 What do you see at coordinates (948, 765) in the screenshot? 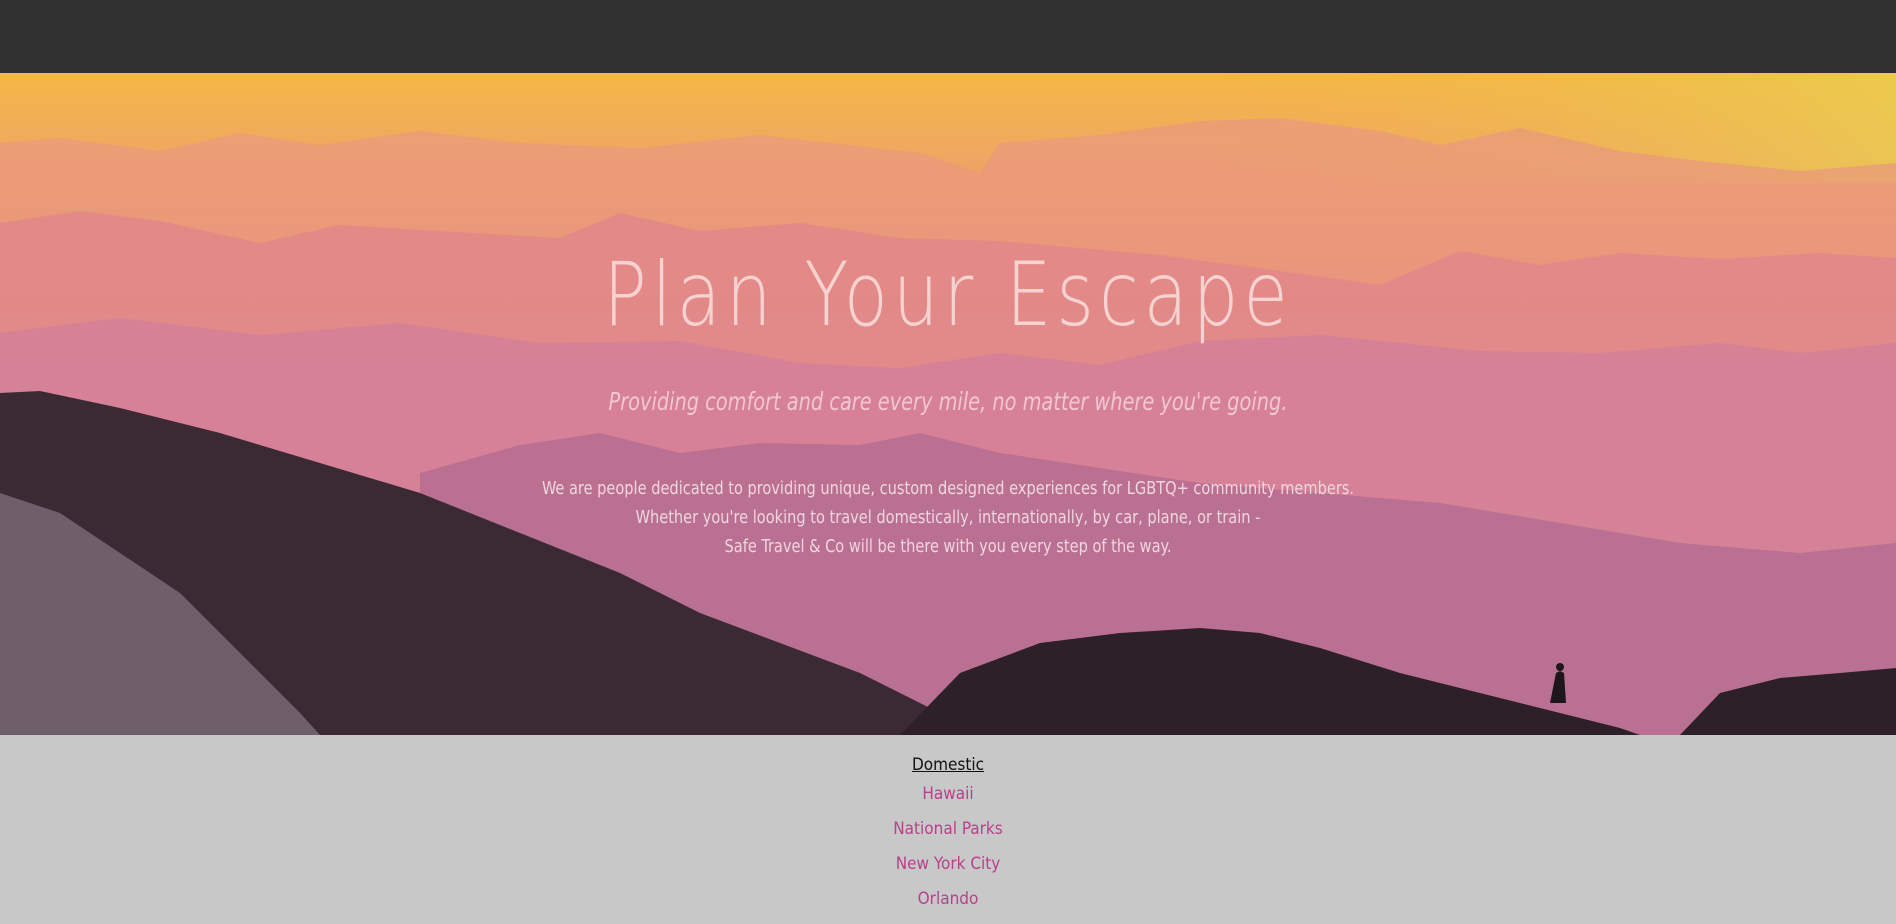
I see `menu-heading-domestic: Domestic` at bounding box center [948, 765].